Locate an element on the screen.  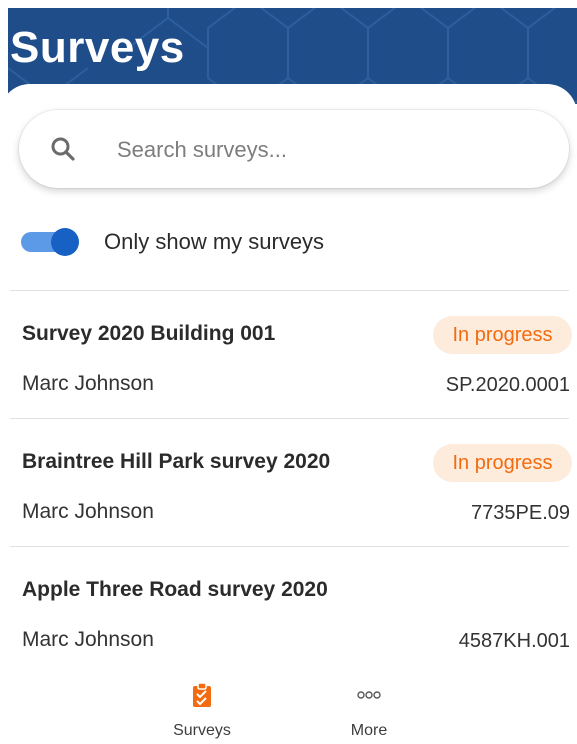
nav-item-surveys: Surveys is located at coordinates (202, 707).